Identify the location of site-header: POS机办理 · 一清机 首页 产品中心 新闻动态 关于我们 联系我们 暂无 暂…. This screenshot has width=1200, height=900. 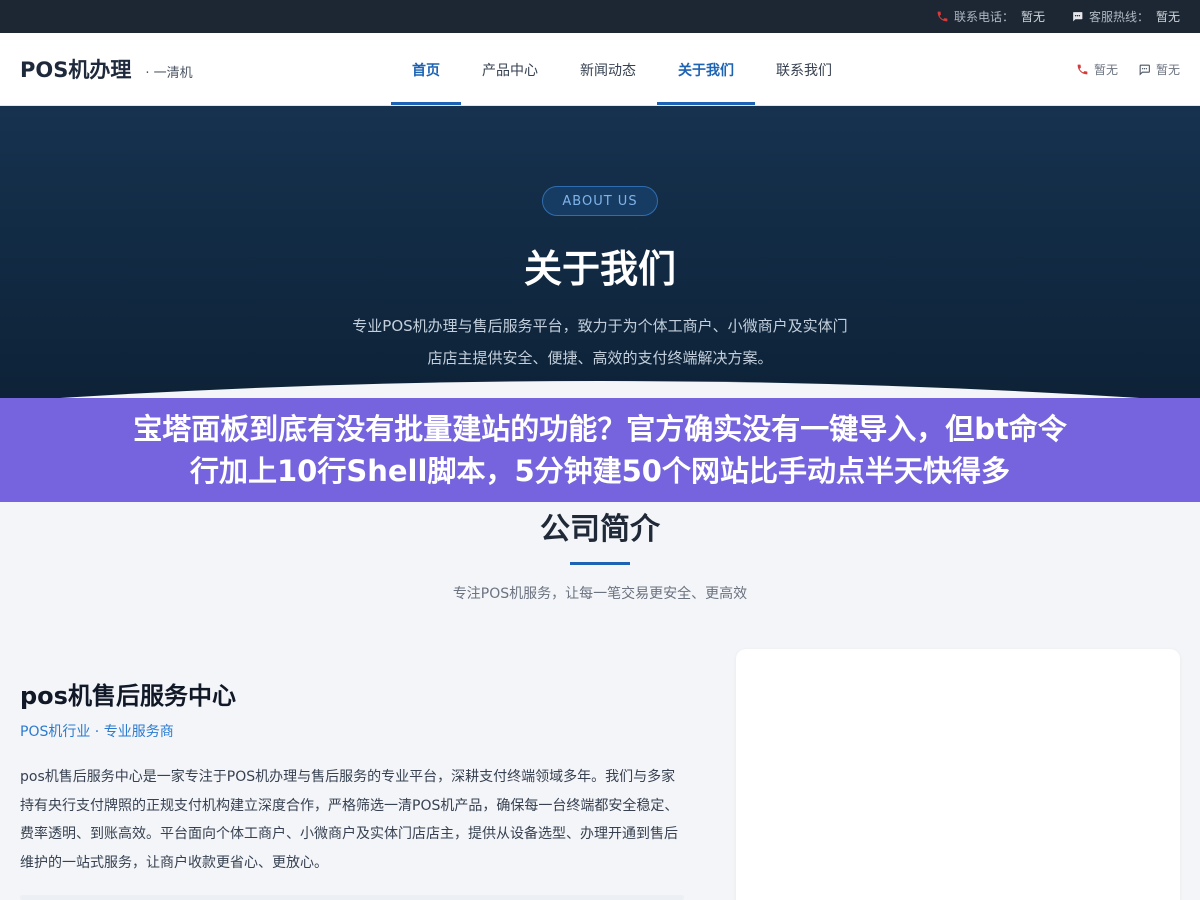
(600, 69).